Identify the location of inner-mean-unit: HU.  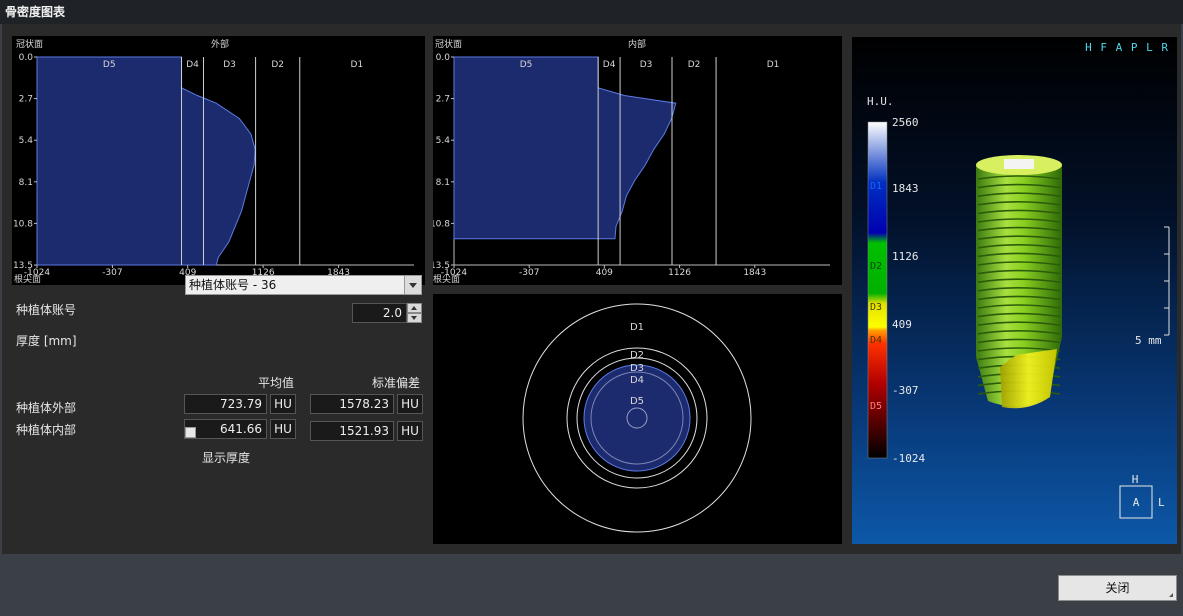
(283, 429).